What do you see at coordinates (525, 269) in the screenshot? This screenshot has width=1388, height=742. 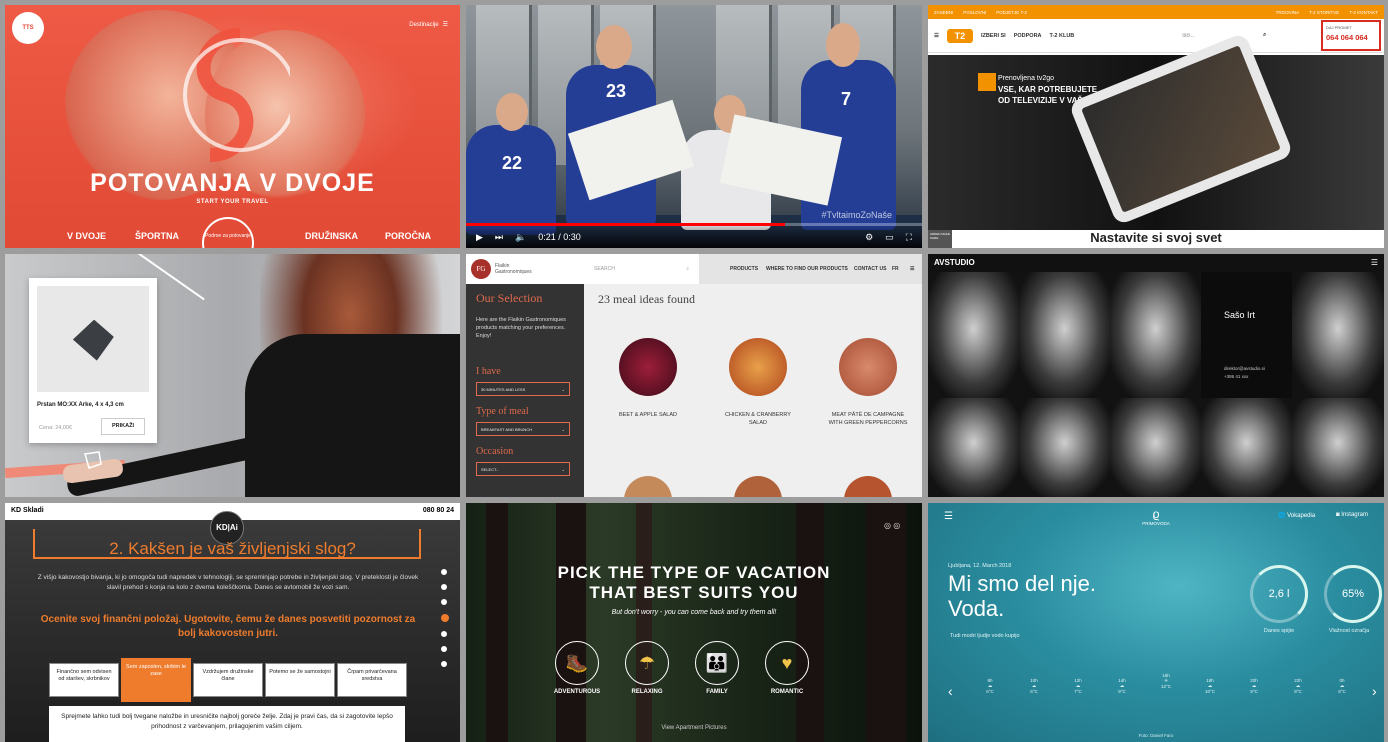 I see `brand-block: FG Flaikin Gastronomiques` at bounding box center [525, 269].